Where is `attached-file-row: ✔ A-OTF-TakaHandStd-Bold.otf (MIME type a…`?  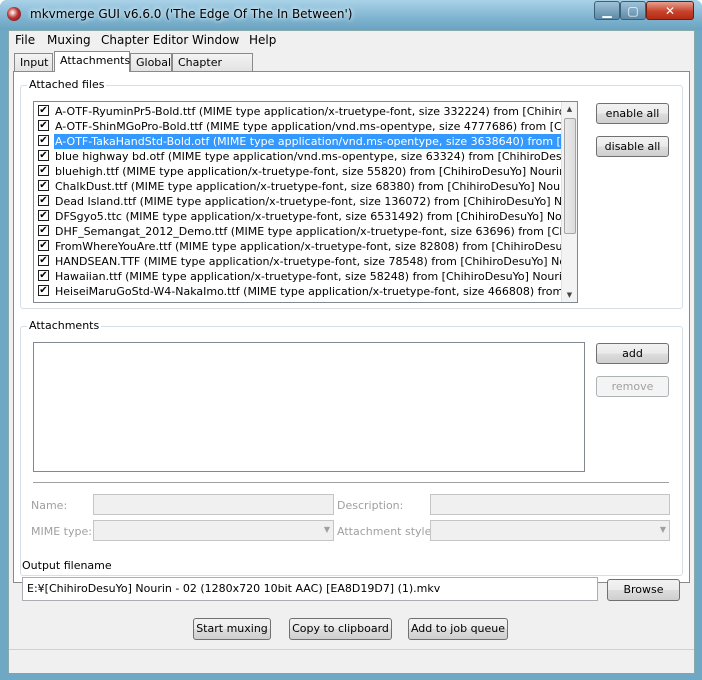 attached-file-row: ✔ A-OTF-TakaHandStd-Bold.otf (MIME type a… is located at coordinates (305, 141).